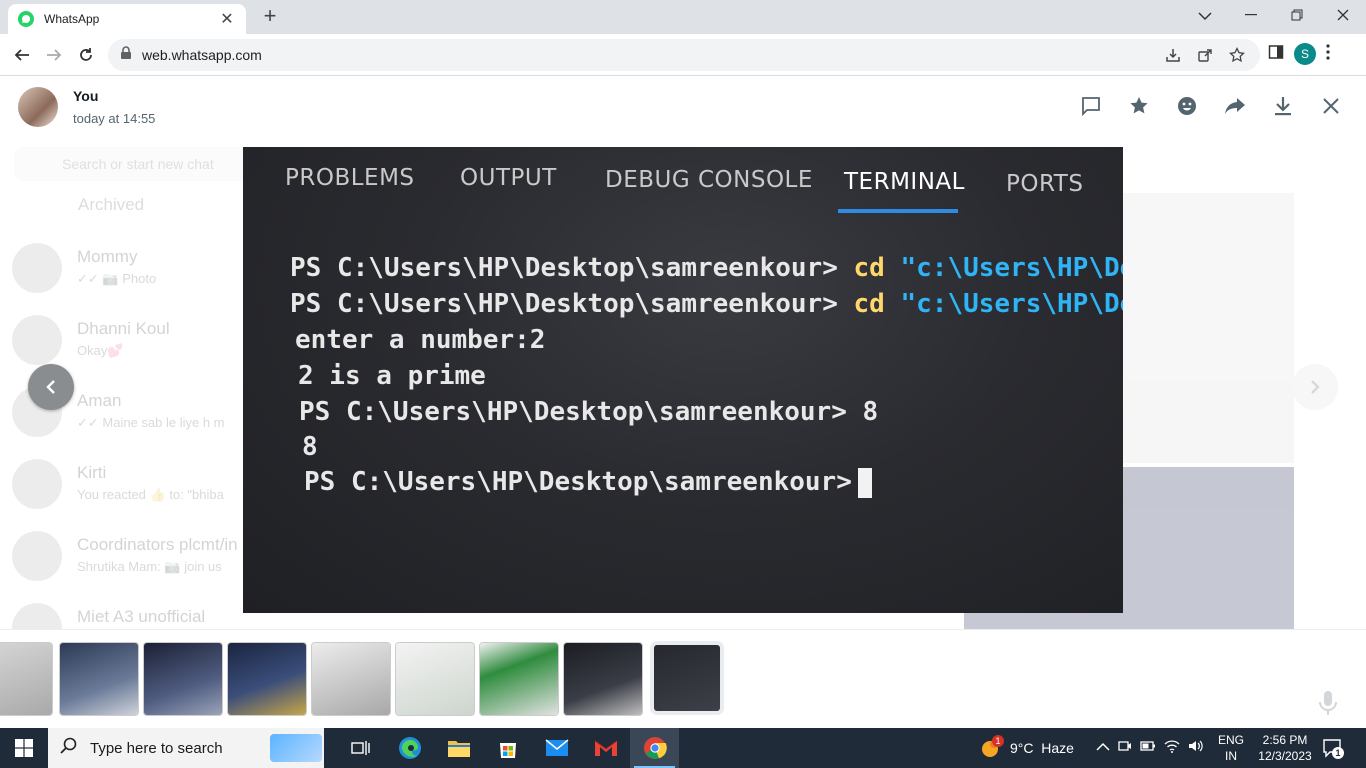 Image resolution: width=1366 pixels, height=768 pixels. I want to click on whatsapp-icon, so click(26, 19).